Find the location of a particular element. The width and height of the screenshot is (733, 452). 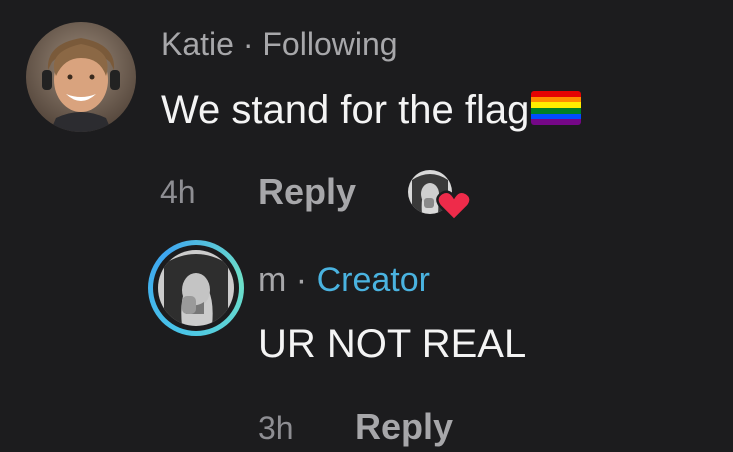

commenter-avatar is located at coordinates (81, 77).